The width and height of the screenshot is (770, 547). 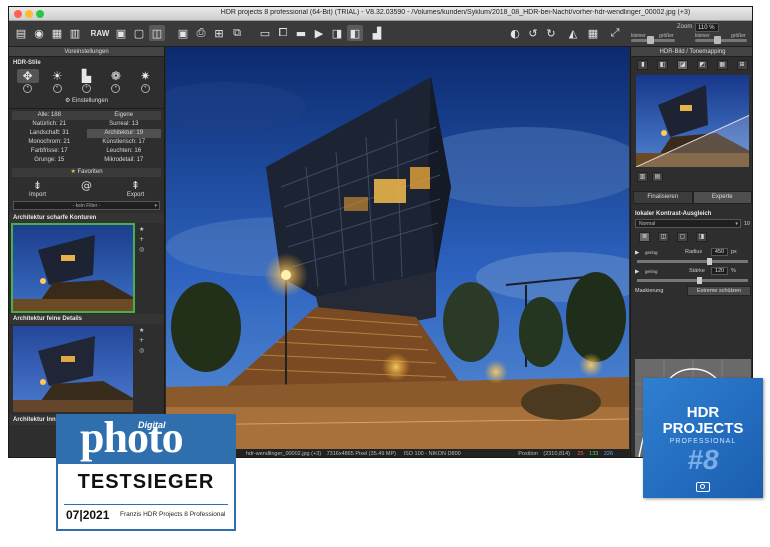 I want to click on filter-monochrome: Monochrom: 21, so click(x=49, y=142).